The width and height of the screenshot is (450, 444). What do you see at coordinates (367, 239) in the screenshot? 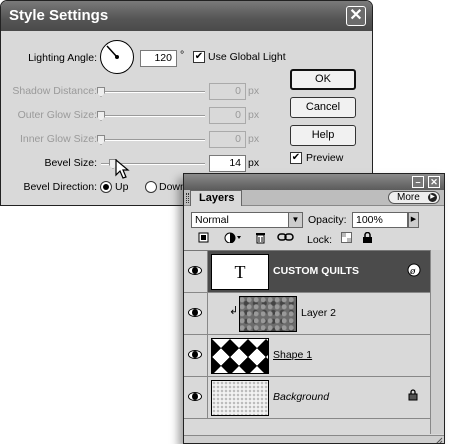
I see `lock-all-icon` at bounding box center [367, 239].